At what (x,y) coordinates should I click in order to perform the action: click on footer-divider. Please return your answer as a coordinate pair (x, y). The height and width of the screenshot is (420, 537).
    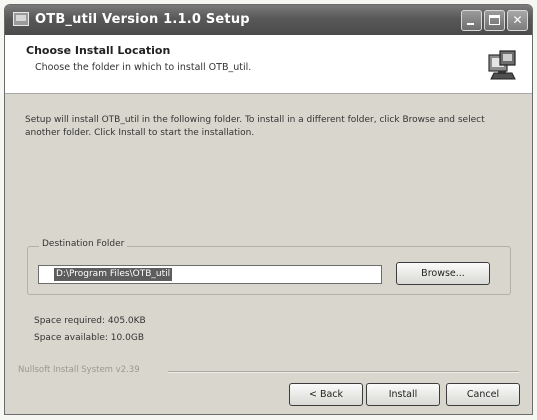
    Looking at the image, I should click on (343, 372).